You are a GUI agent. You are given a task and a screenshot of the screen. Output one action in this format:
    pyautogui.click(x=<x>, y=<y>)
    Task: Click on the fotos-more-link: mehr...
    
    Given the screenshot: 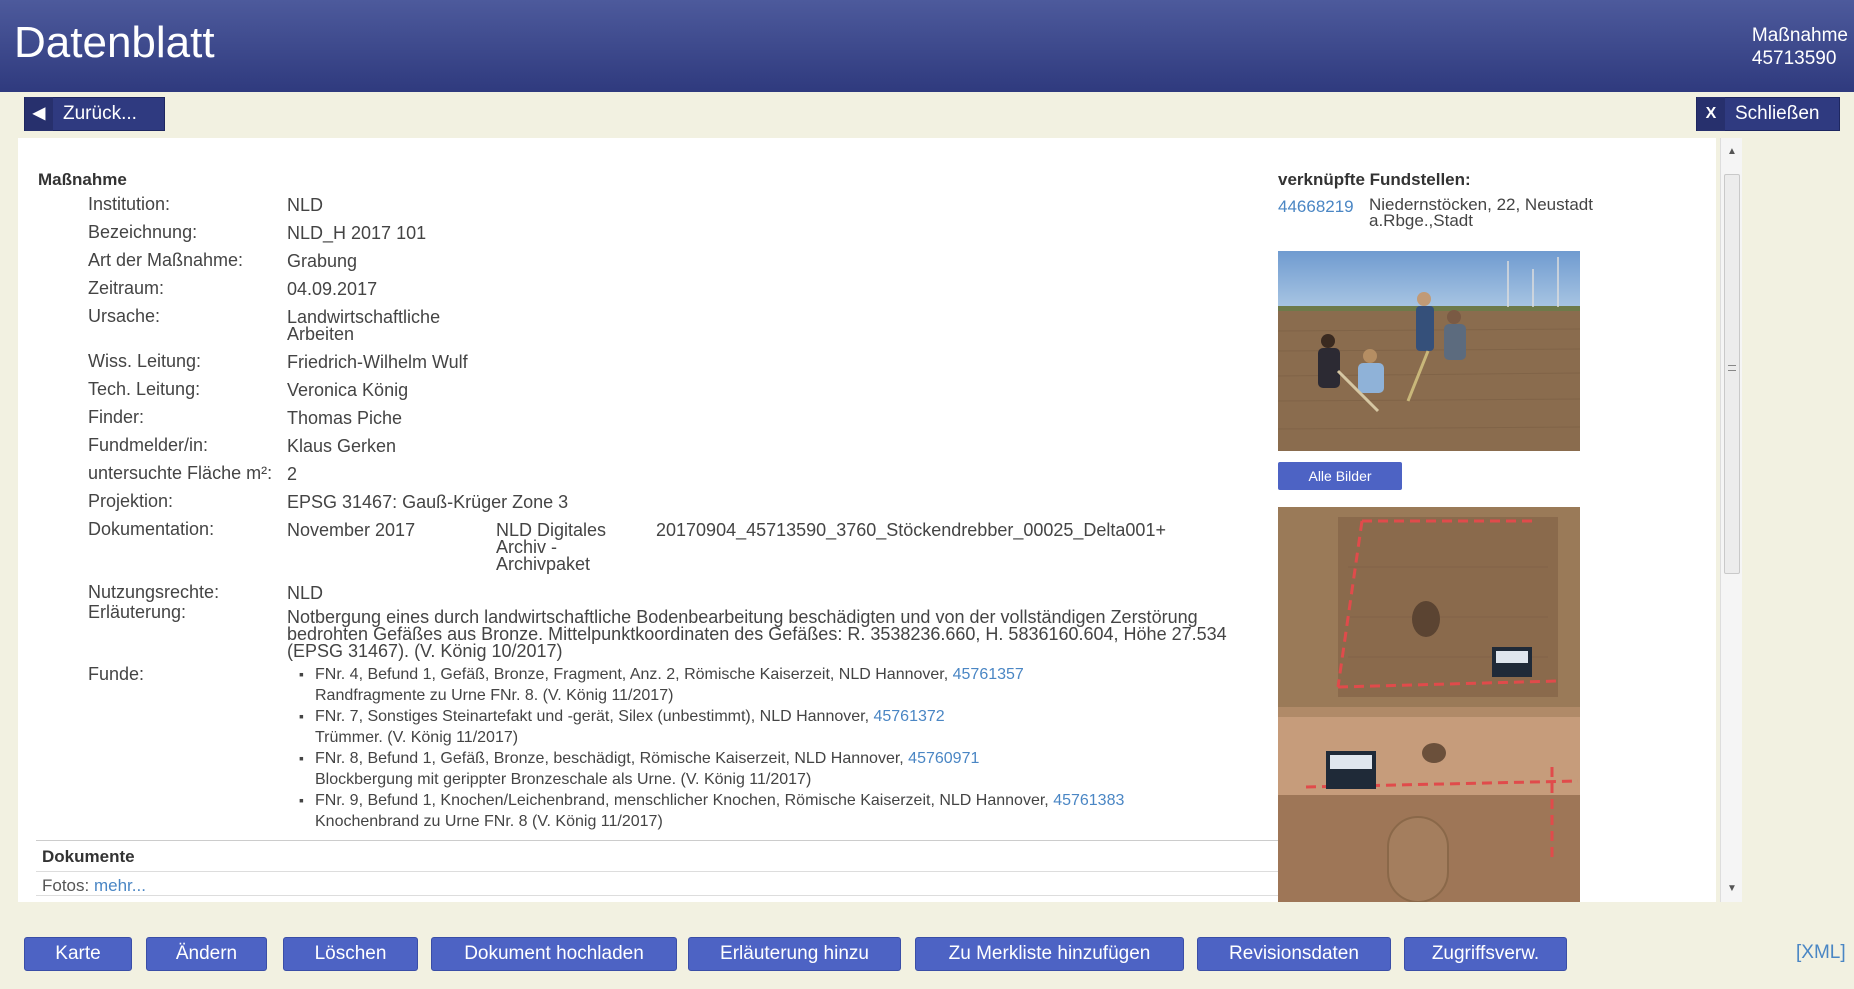 What is the action you would take?
    pyautogui.click(x=120, y=885)
    